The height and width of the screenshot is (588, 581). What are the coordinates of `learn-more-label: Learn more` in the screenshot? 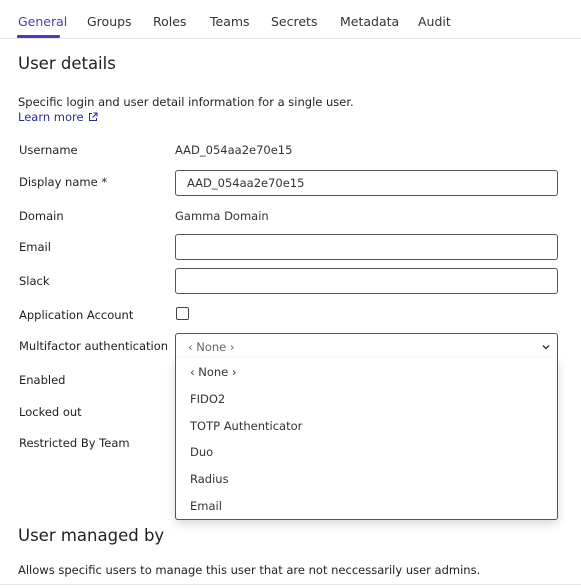 It's located at (51, 117).